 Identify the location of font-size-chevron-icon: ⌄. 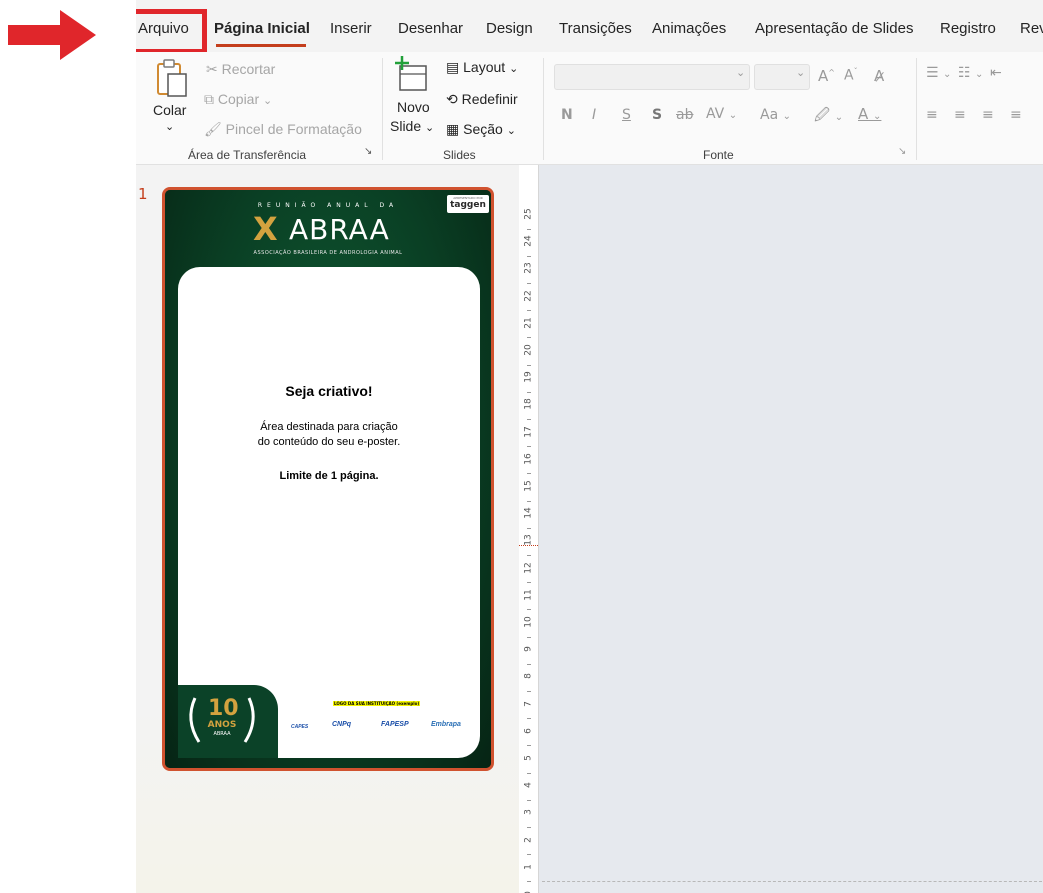
(800, 72).